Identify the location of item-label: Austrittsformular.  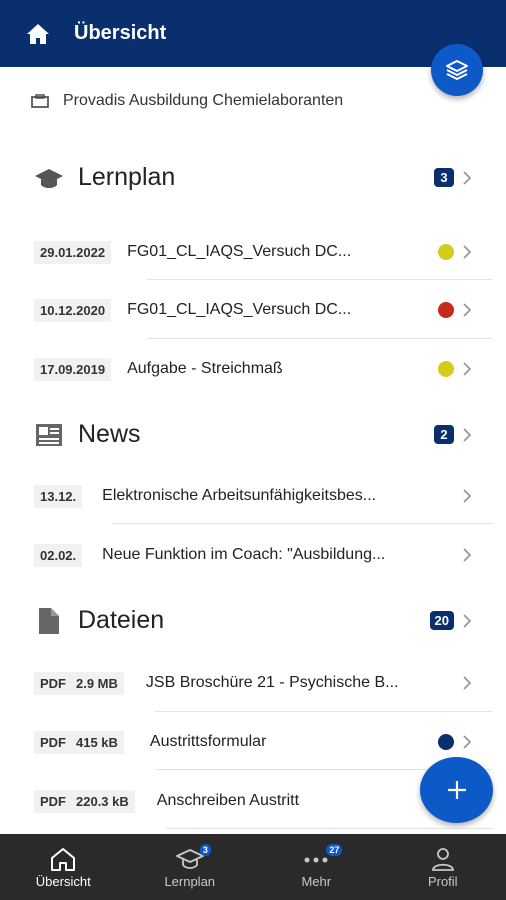
(208, 741).